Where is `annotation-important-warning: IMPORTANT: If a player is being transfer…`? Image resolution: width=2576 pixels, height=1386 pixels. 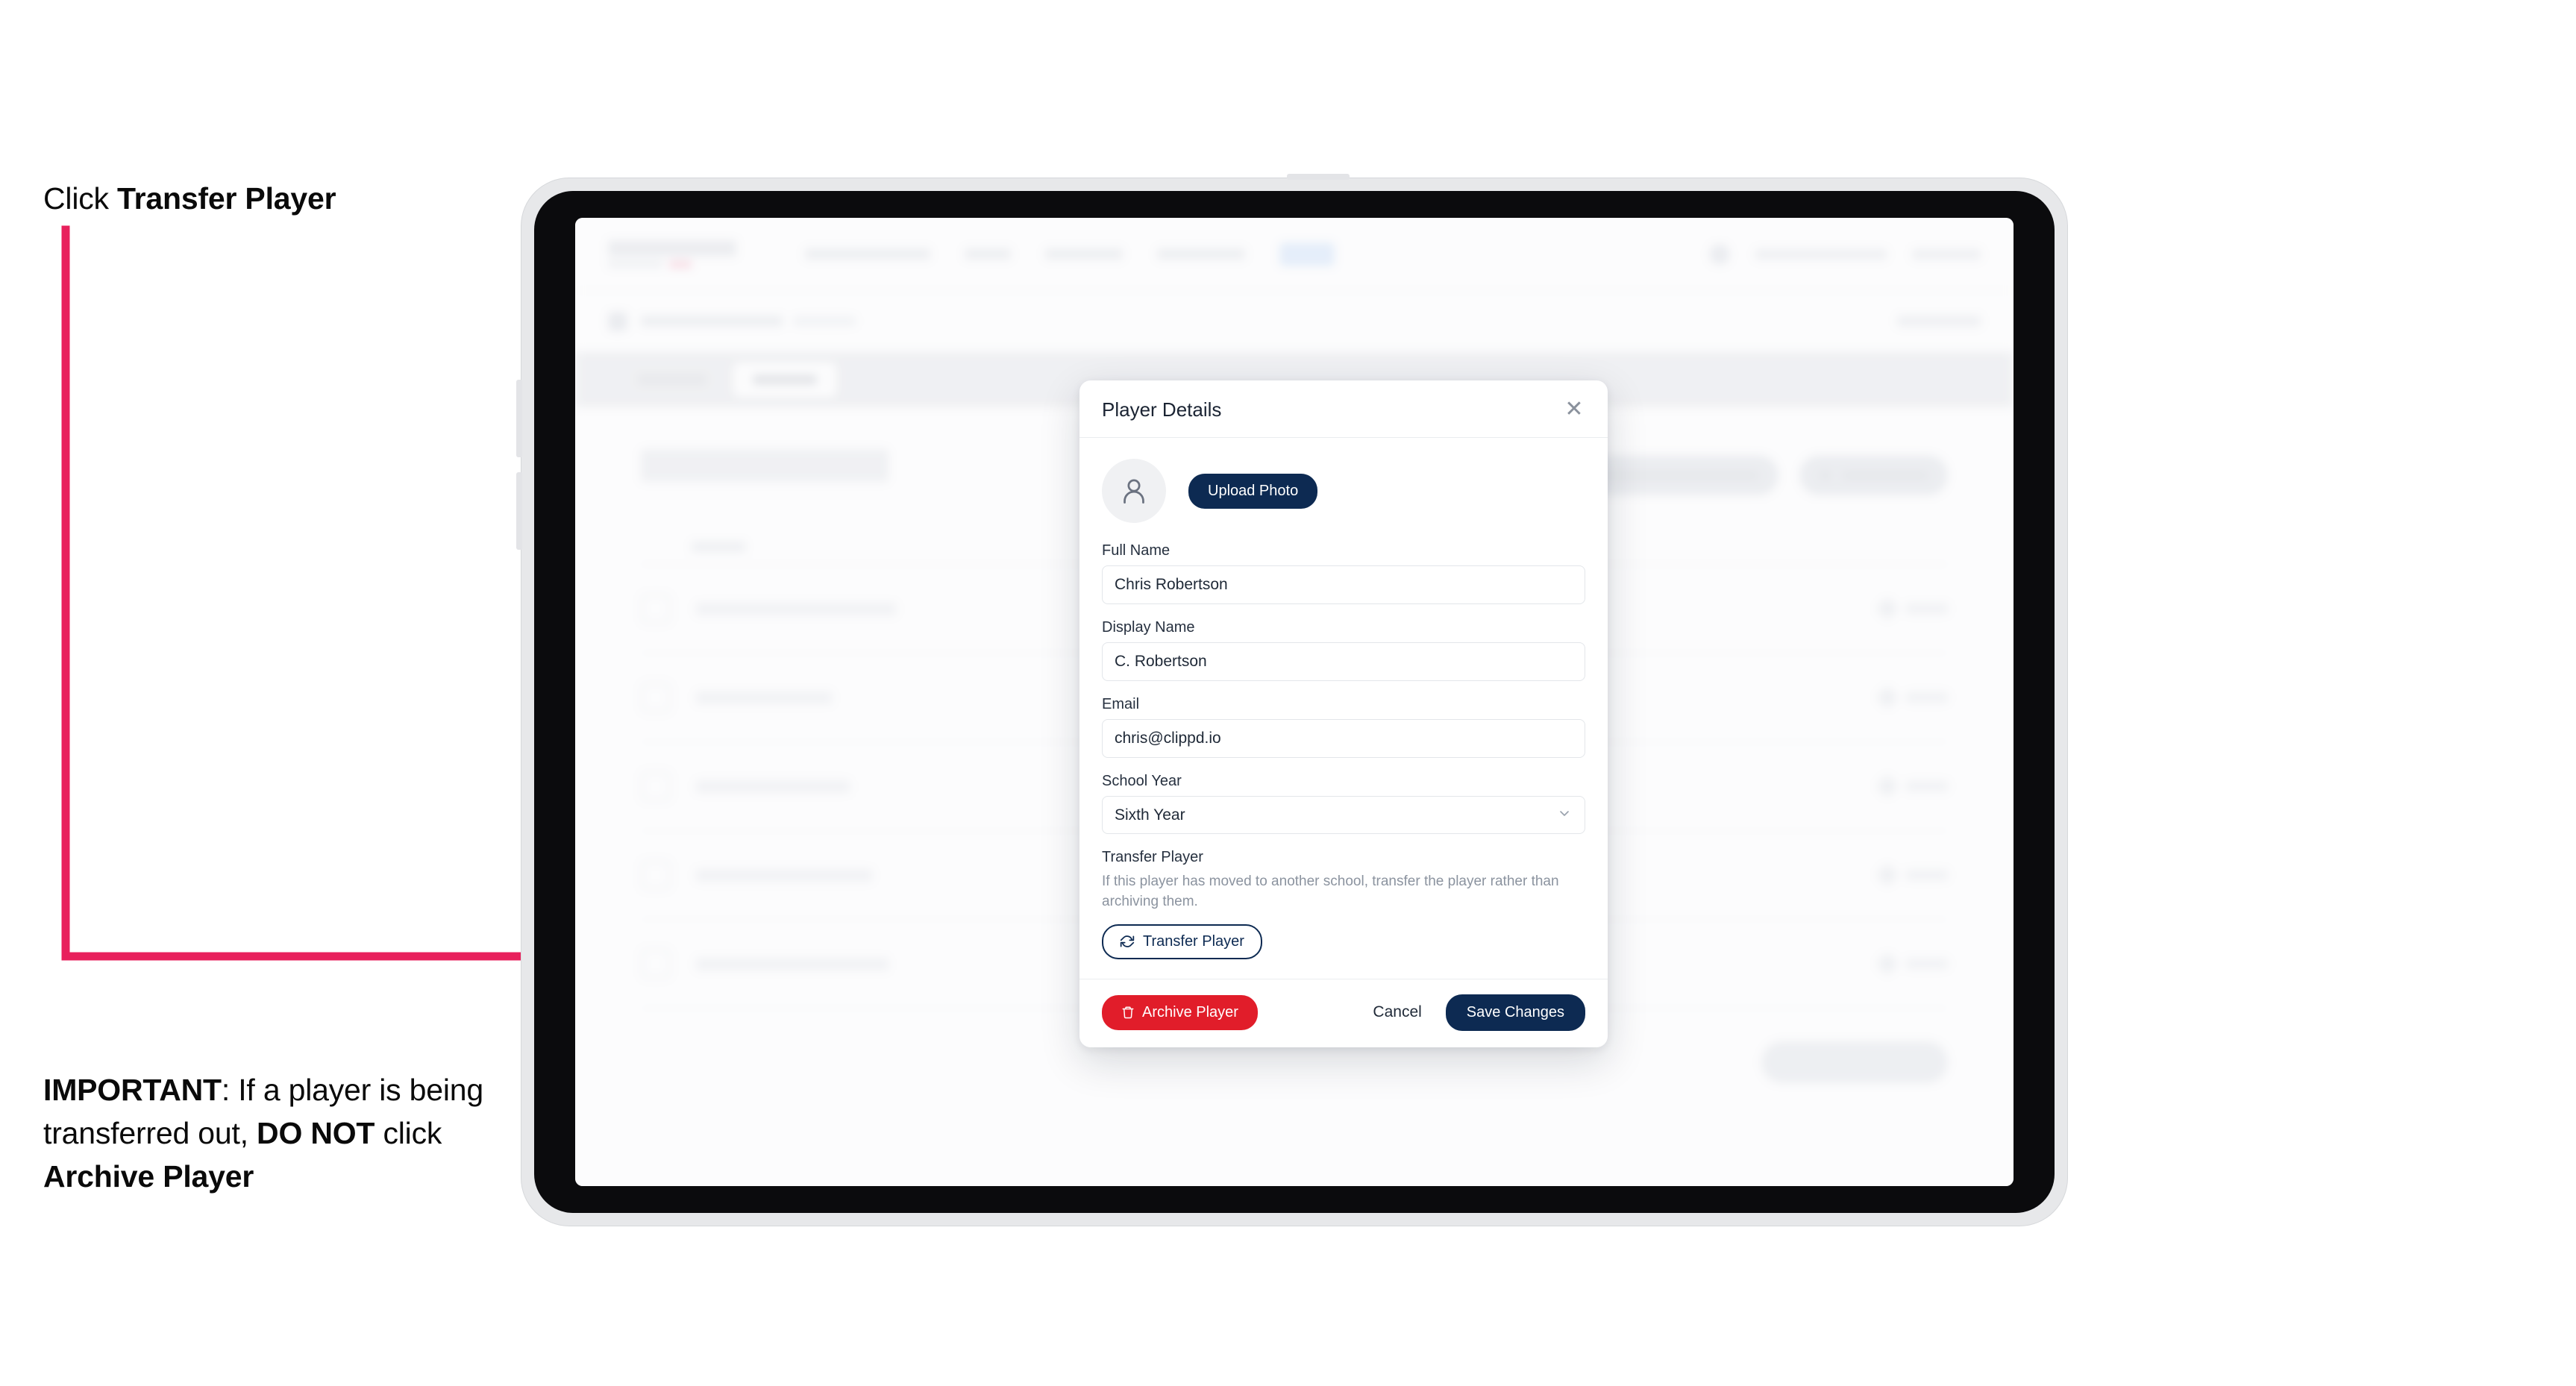 annotation-important-warning: IMPORTANT: If a player is being transfer… is located at coordinates (274, 1133).